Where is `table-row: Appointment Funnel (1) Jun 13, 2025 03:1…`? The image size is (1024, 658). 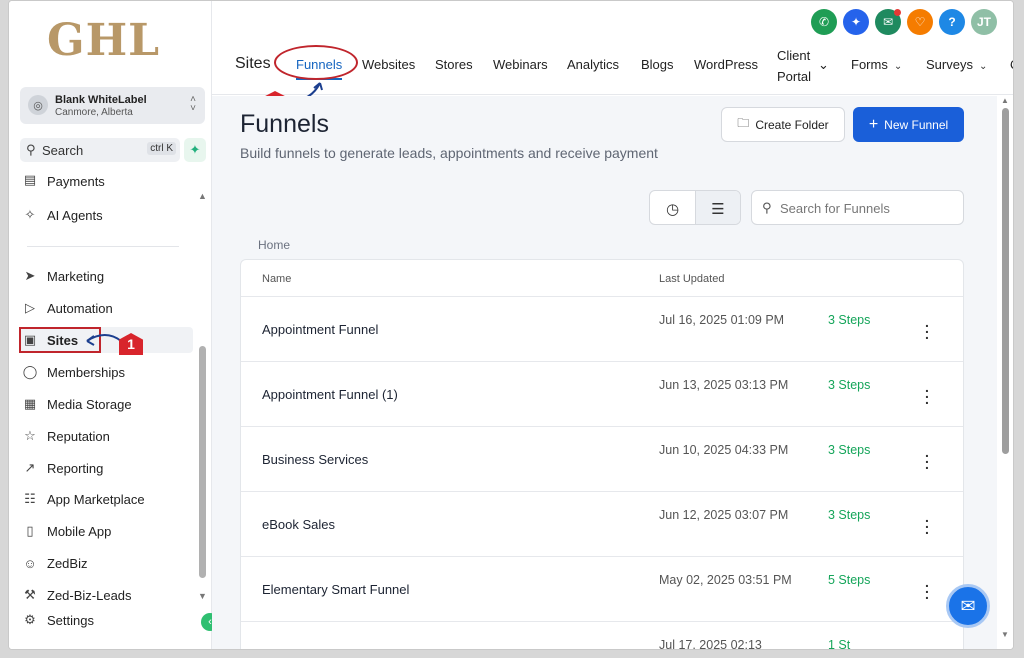
table-row: Appointment Funnel (1) Jun 13, 2025 03:1… is located at coordinates (602, 394).